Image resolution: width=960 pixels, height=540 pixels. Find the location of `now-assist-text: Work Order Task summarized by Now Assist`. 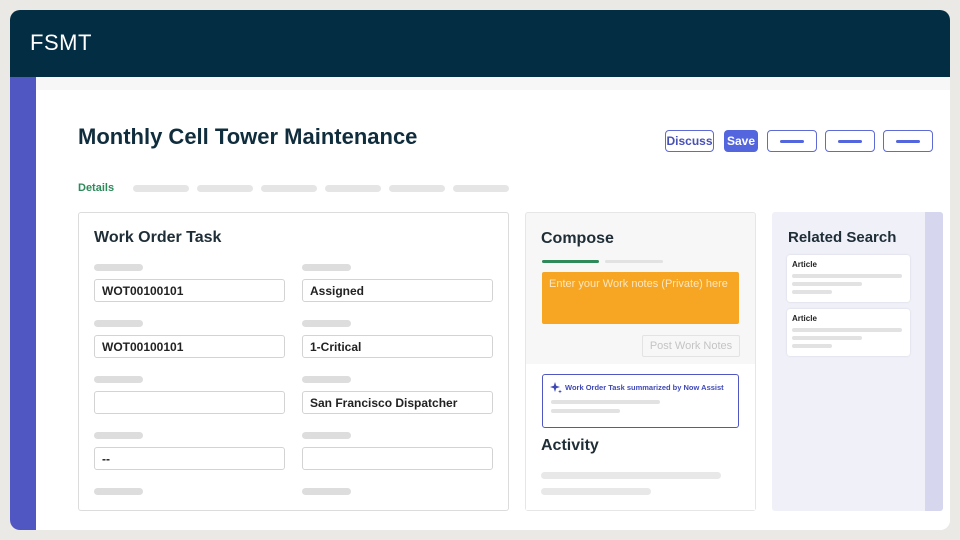

now-assist-text: Work Order Task summarized by Now Assist is located at coordinates (644, 387).